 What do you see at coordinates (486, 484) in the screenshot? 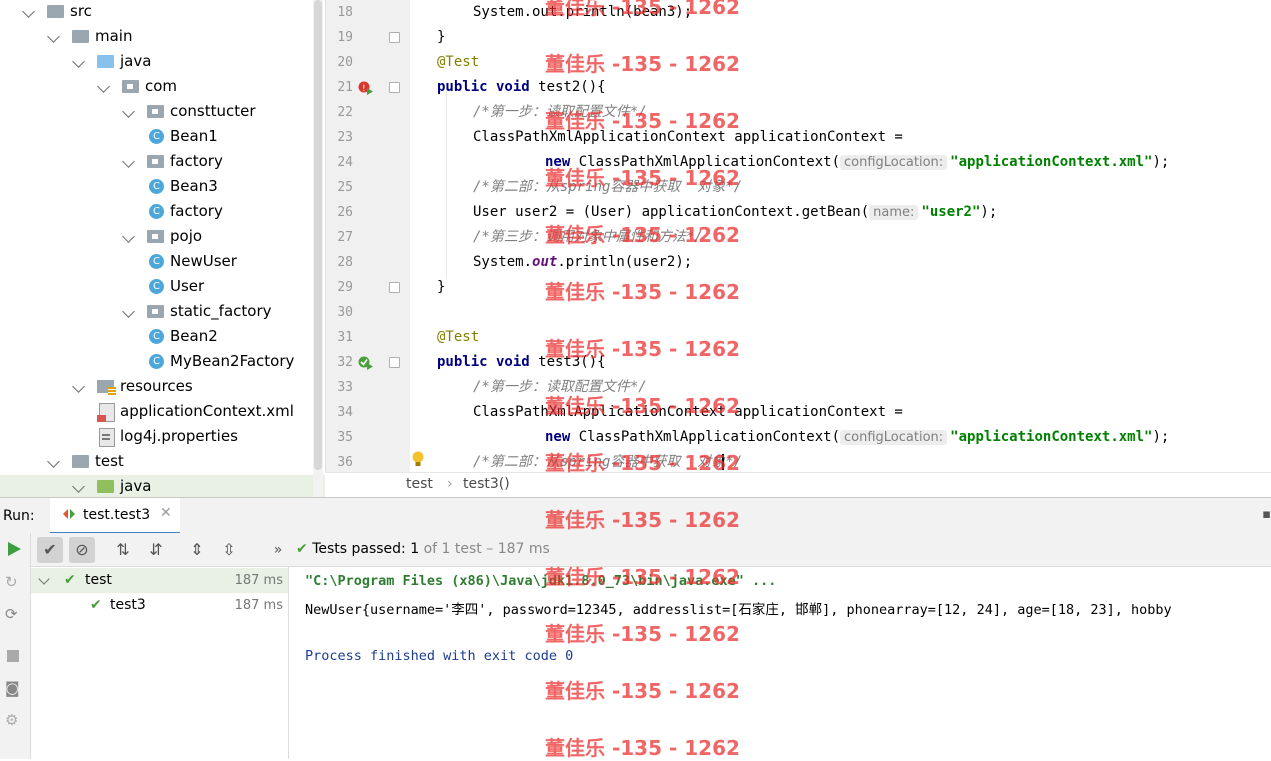
I see `breadcrumb-item: test3()` at bounding box center [486, 484].